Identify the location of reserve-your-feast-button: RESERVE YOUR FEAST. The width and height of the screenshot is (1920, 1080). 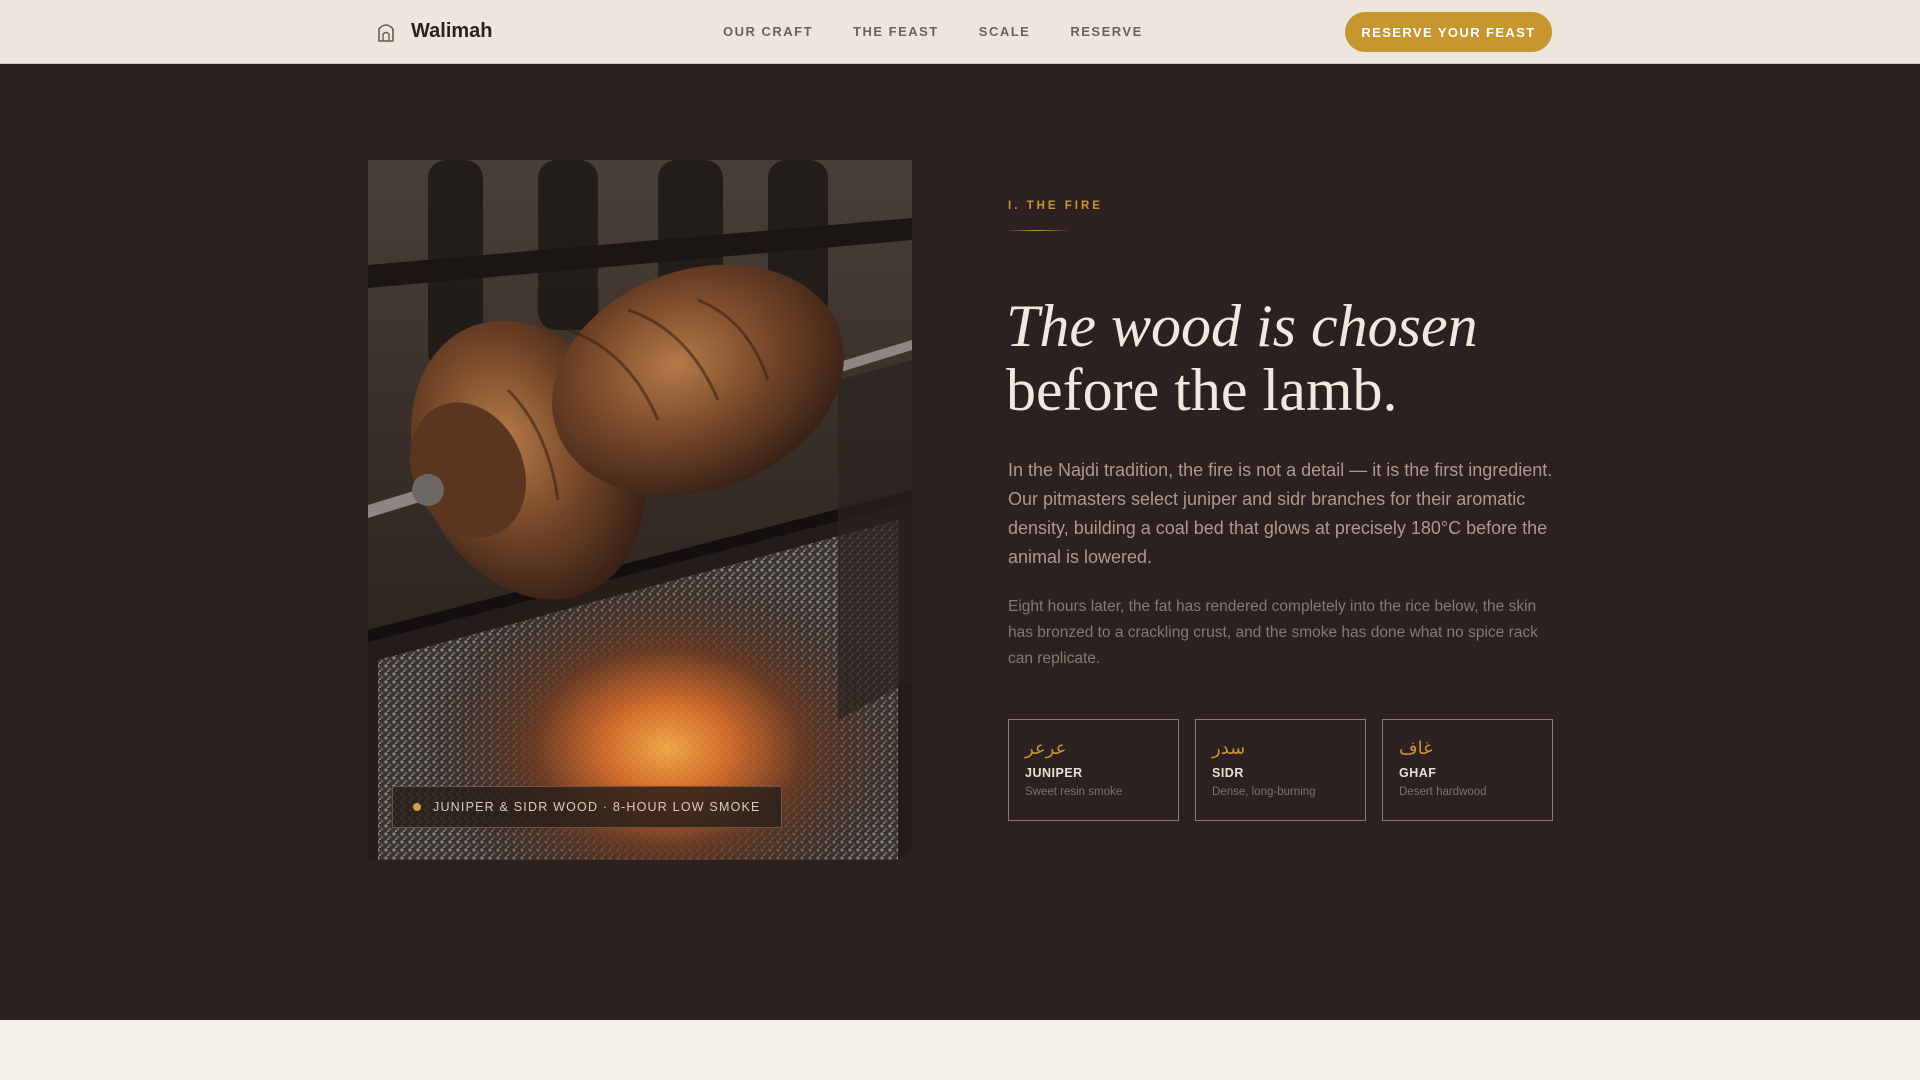
(1448, 32).